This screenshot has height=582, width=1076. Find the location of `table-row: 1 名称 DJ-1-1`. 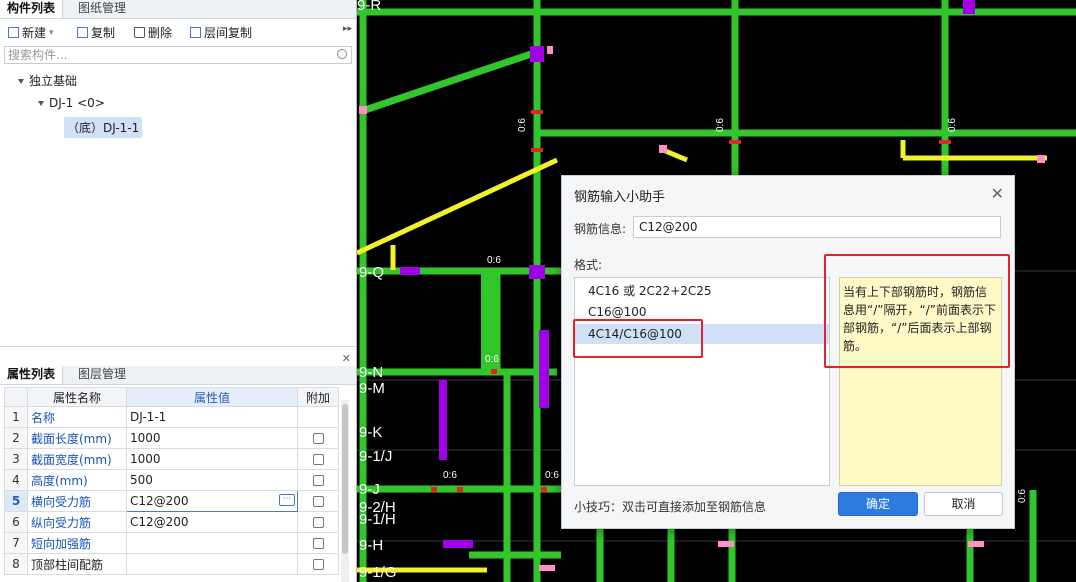

table-row: 1 名称 DJ-1-1 is located at coordinates (171, 417).